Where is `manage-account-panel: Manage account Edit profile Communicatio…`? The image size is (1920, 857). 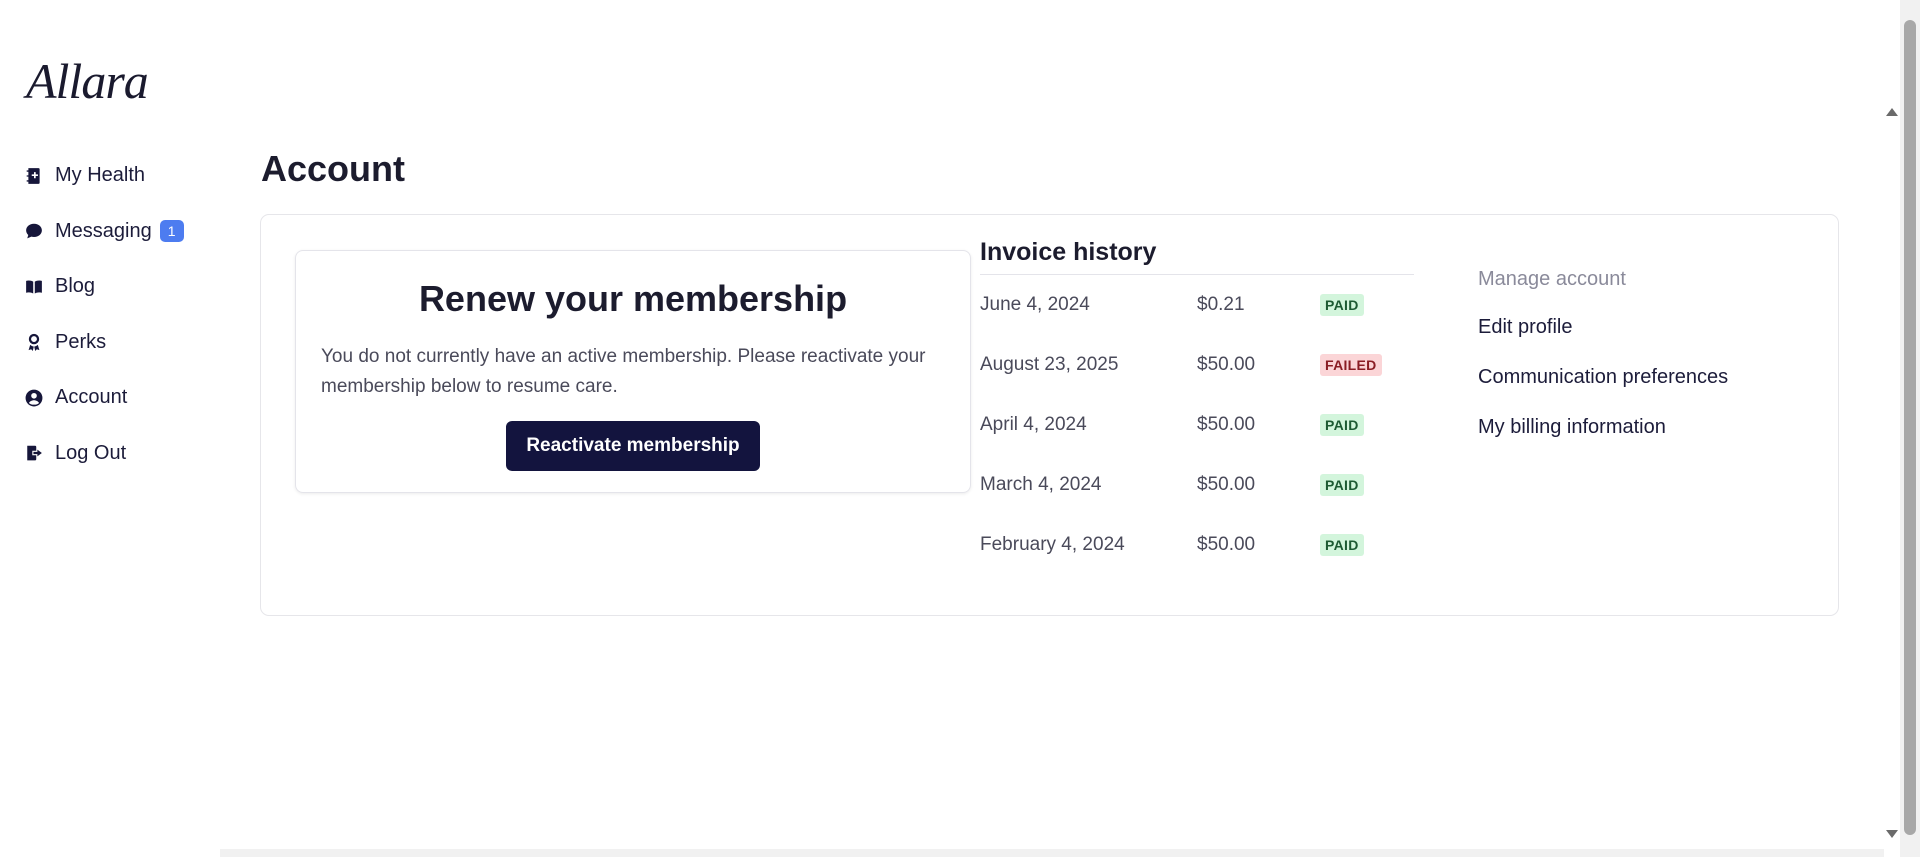
manage-account-panel: Manage account Edit profile Communicatio… is located at coordinates (1603, 367).